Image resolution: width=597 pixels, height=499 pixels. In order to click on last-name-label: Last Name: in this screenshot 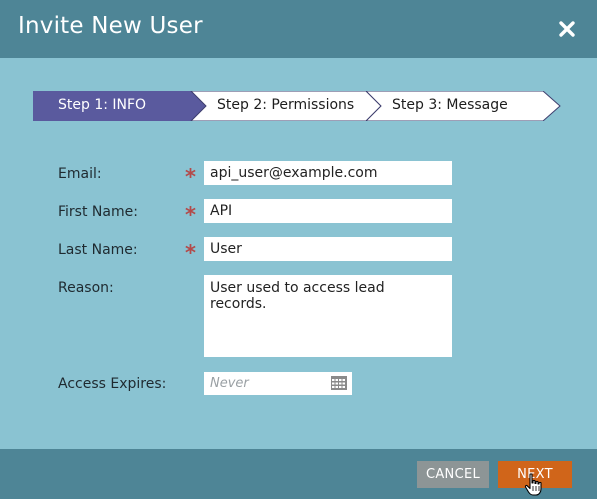, I will do `click(98, 250)`.